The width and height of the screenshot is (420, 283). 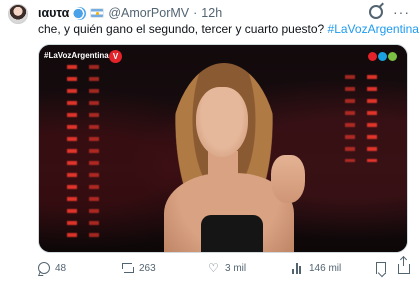 I want to click on contestant-hand, so click(x=288, y=179).